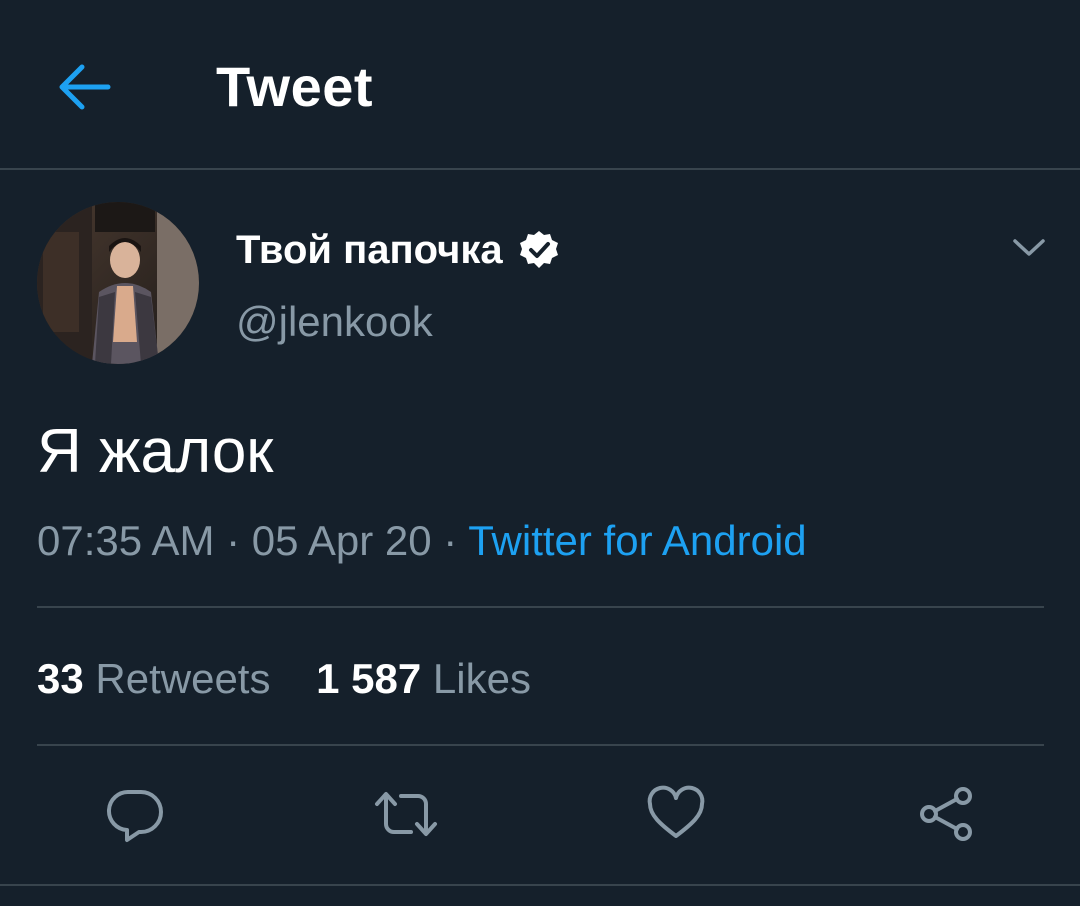  What do you see at coordinates (481, 678) in the screenshot?
I see `likes-label: Likes` at bounding box center [481, 678].